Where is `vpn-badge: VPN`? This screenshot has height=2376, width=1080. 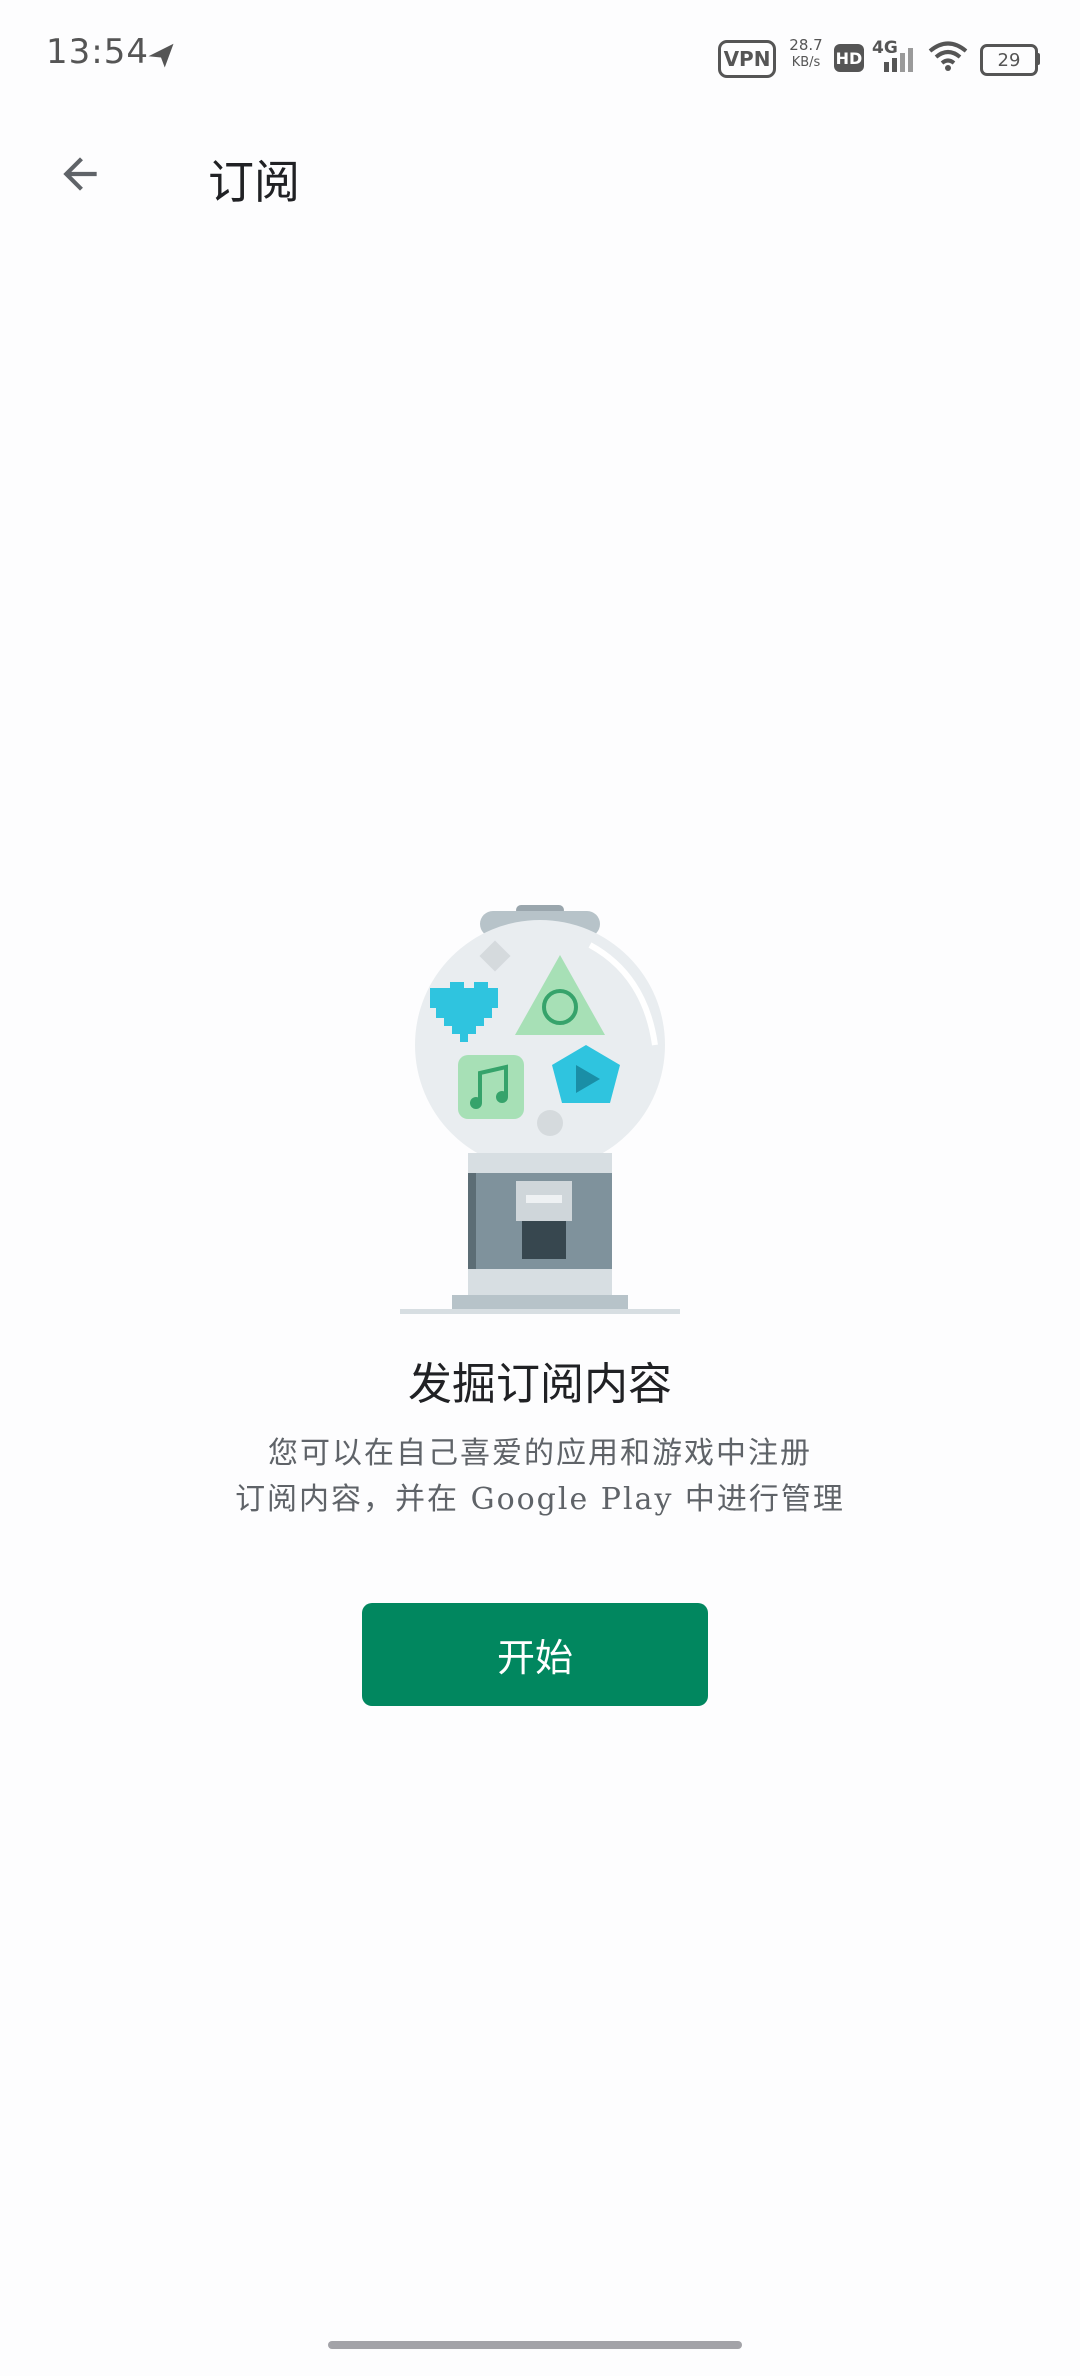 vpn-badge: VPN is located at coordinates (747, 59).